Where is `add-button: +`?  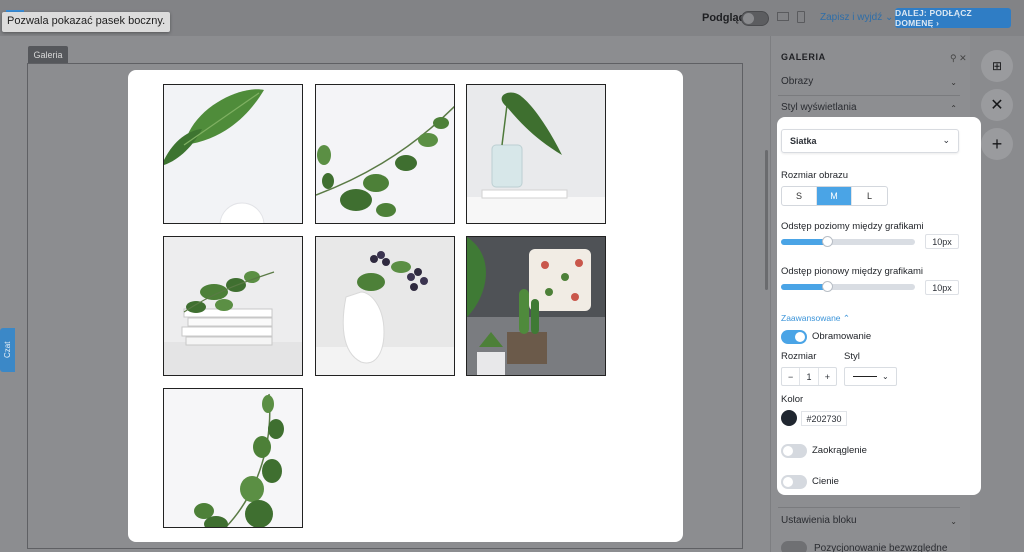
add-button: + is located at coordinates (997, 144).